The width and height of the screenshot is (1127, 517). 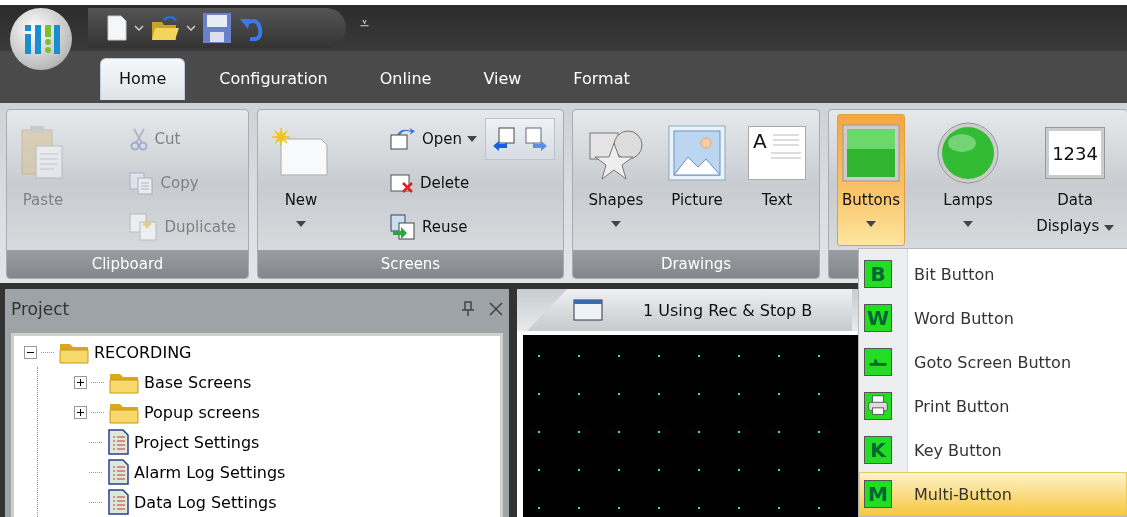 I want to click on close-icon, so click(x=496, y=309).